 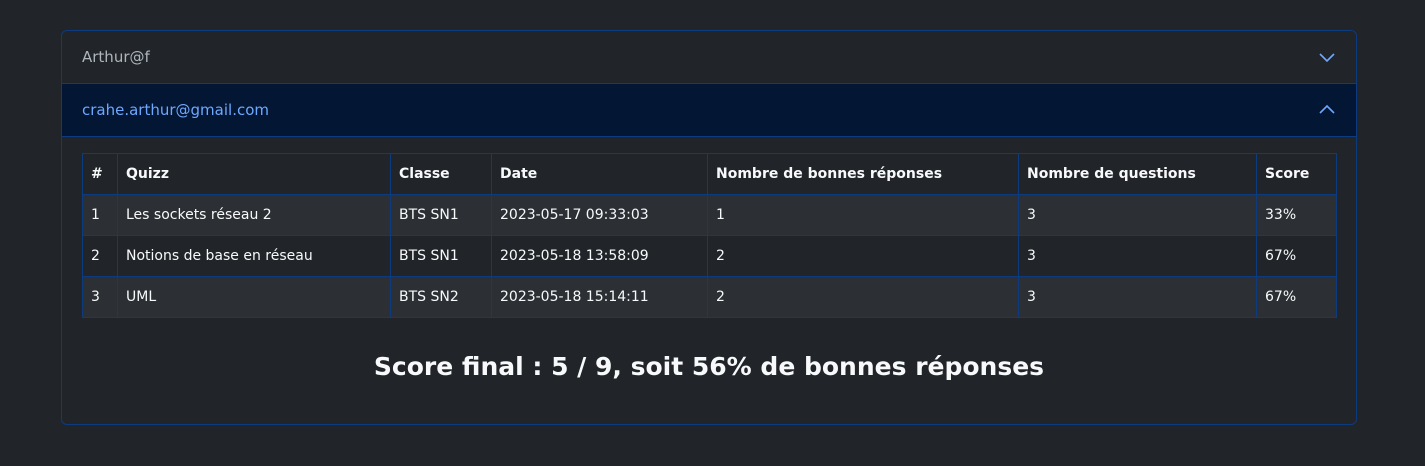 What do you see at coordinates (100, 297) in the screenshot?
I see `cell-number: 3` at bounding box center [100, 297].